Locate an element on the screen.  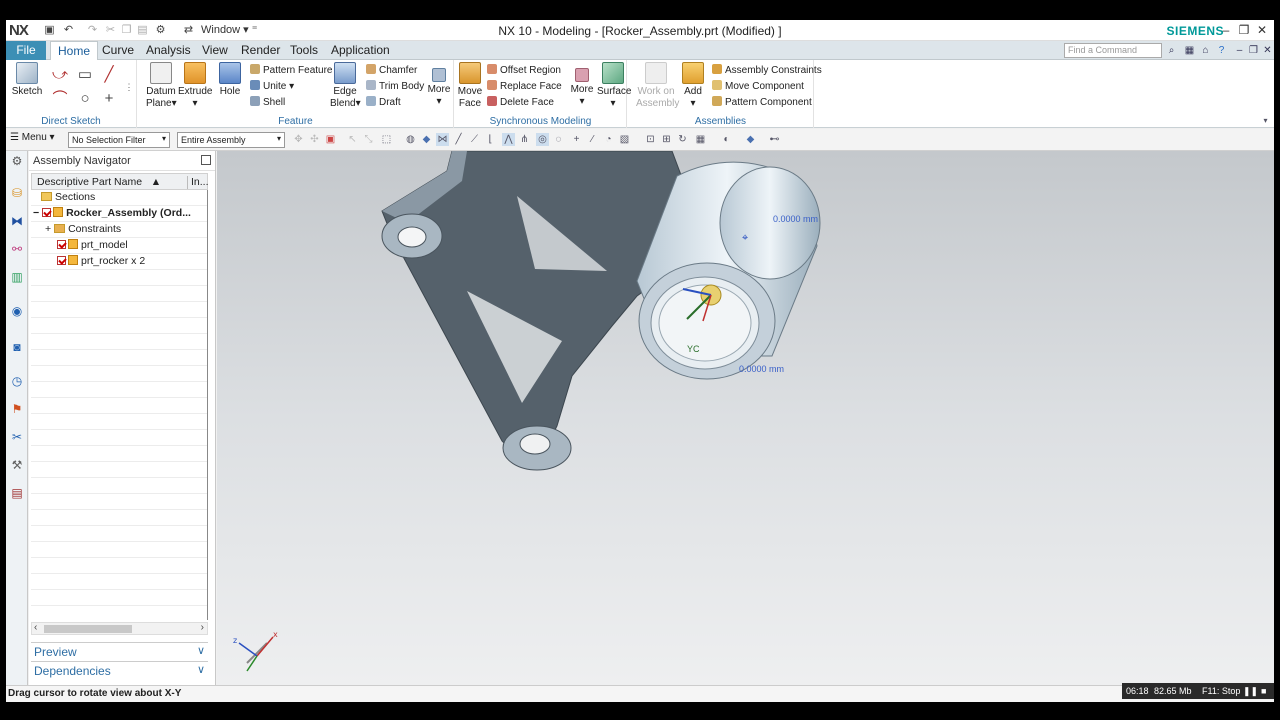
general-selection-icon: ↖ is located at coordinates (352, 139).